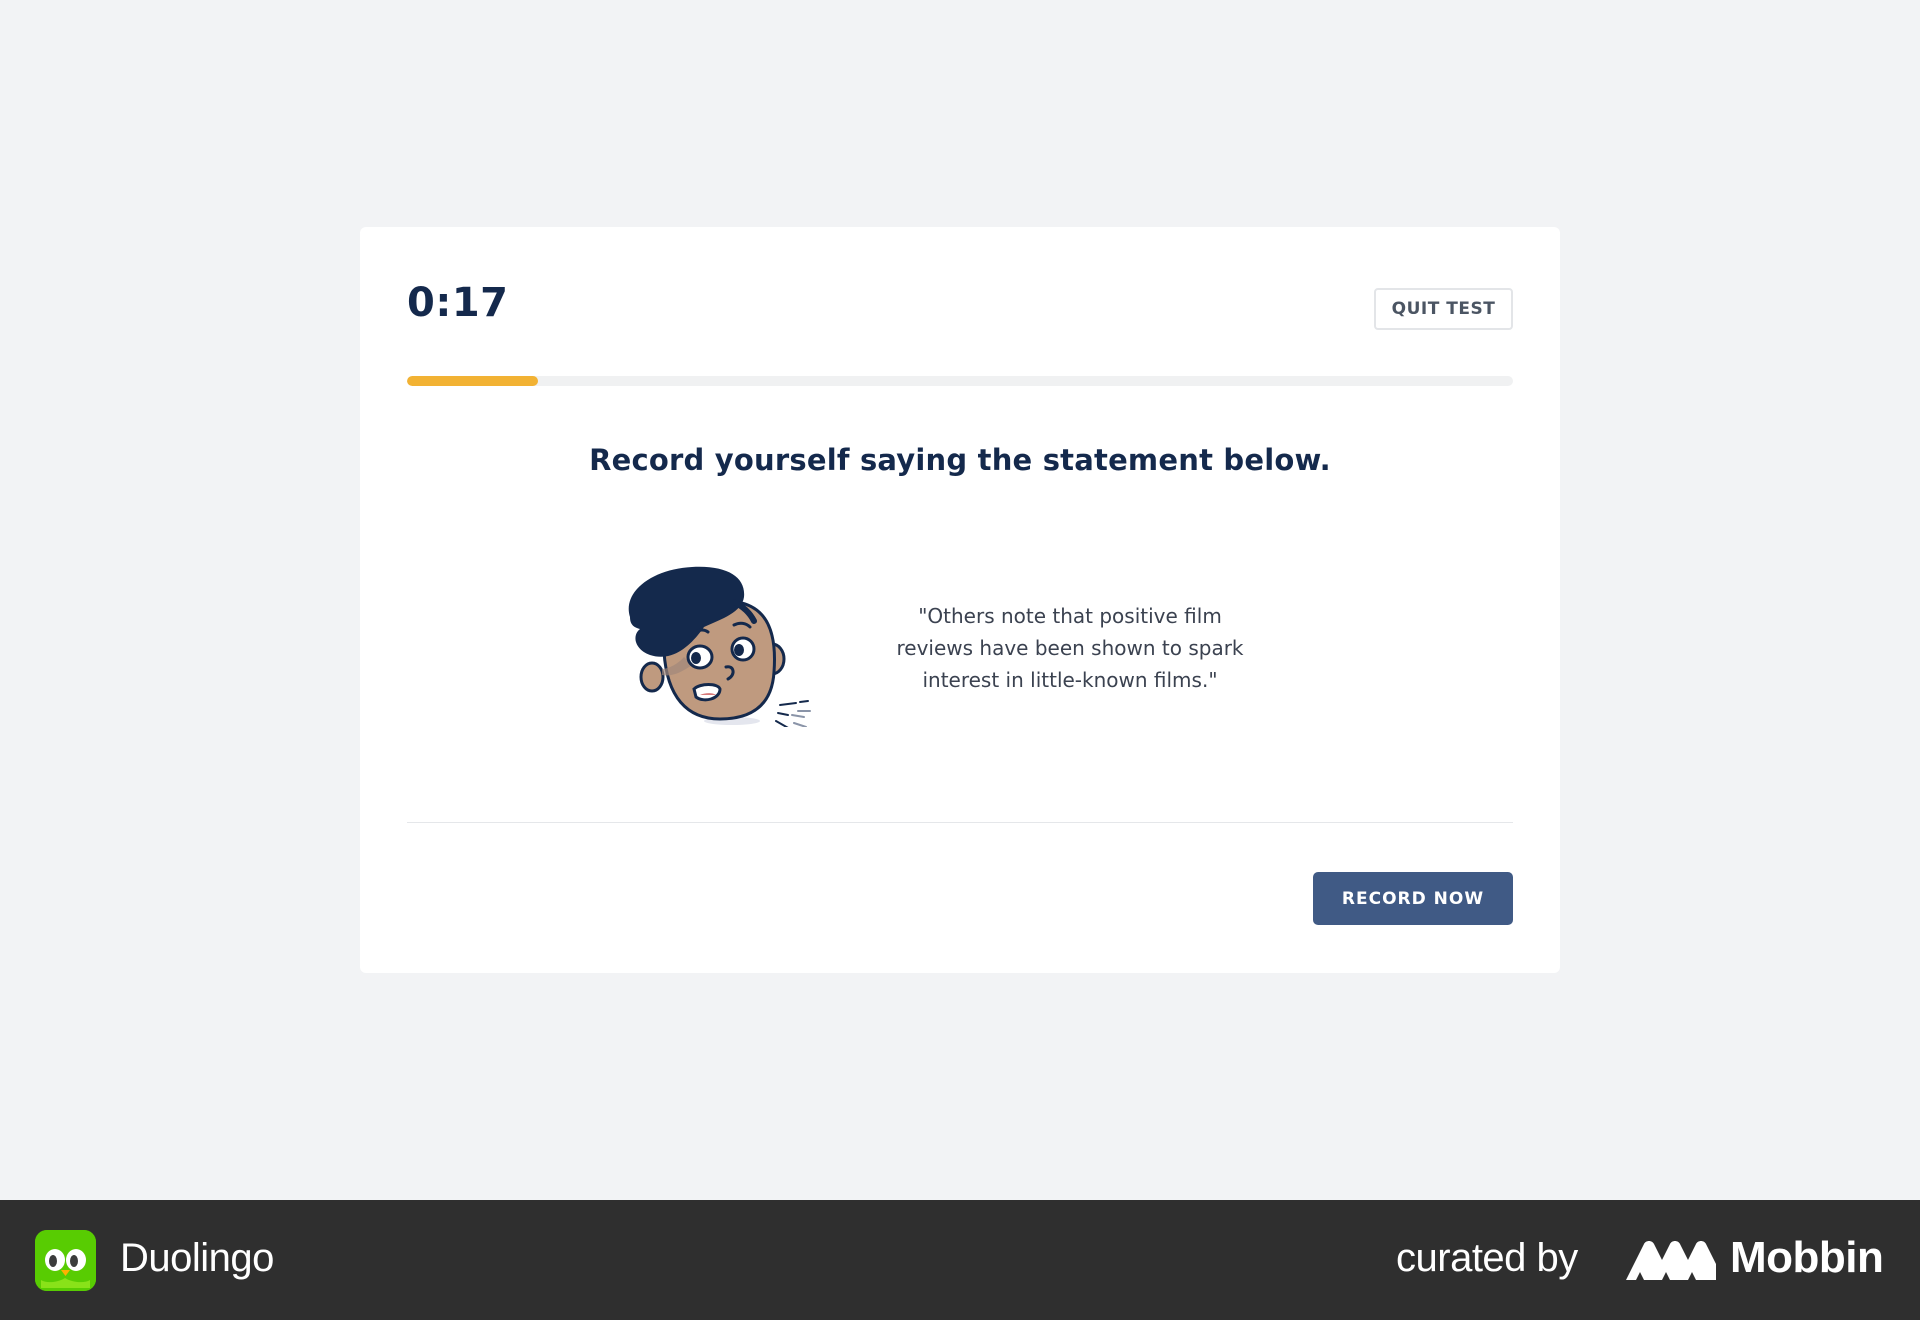  Describe the element at coordinates (1487, 1258) in the screenshot. I see `curated-by-label: curated by` at that location.